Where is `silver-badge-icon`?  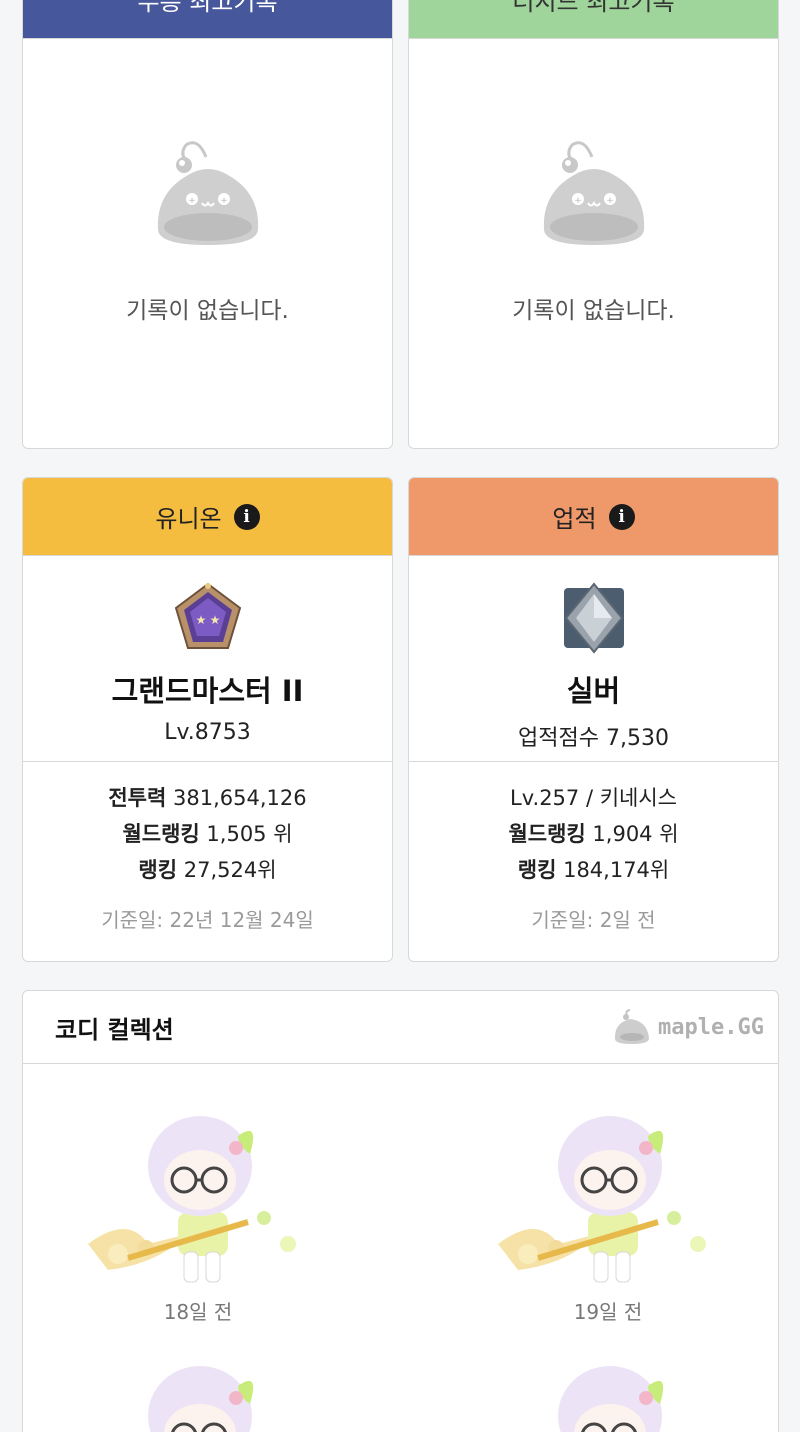
silver-badge-icon is located at coordinates (593, 618).